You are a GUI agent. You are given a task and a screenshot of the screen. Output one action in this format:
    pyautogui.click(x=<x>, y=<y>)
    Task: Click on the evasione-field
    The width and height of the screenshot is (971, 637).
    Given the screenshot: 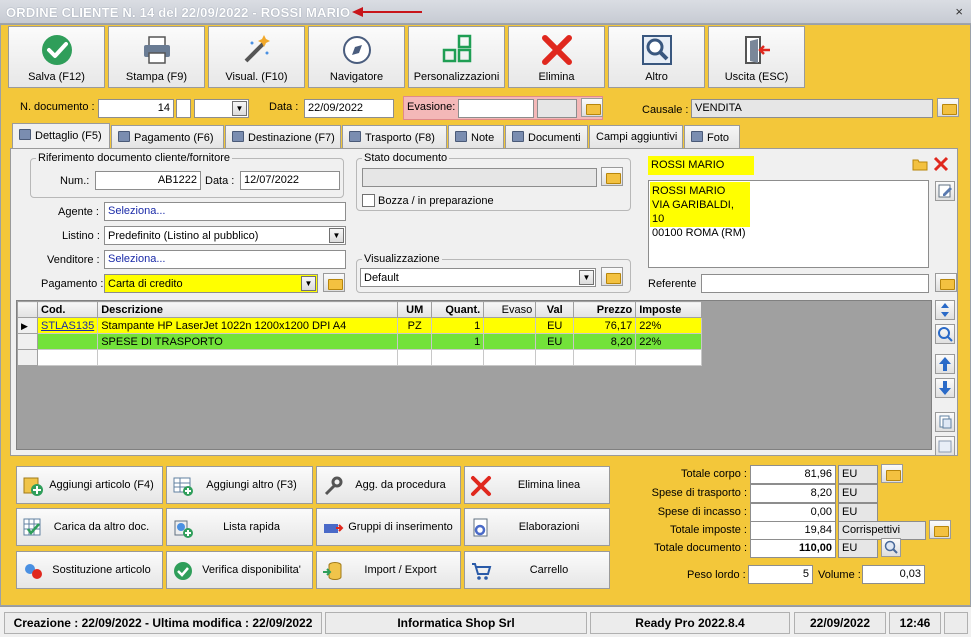 What is the action you would take?
    pyautogui.click(x=496, y=108)
    